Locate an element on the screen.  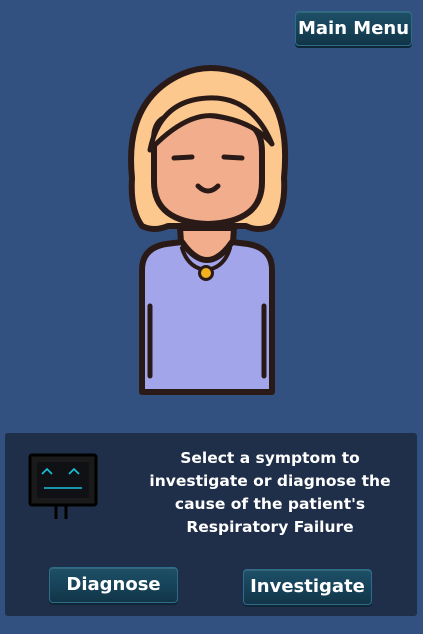
main-menu-button: Main Menu is located at coordinates (353, 28).